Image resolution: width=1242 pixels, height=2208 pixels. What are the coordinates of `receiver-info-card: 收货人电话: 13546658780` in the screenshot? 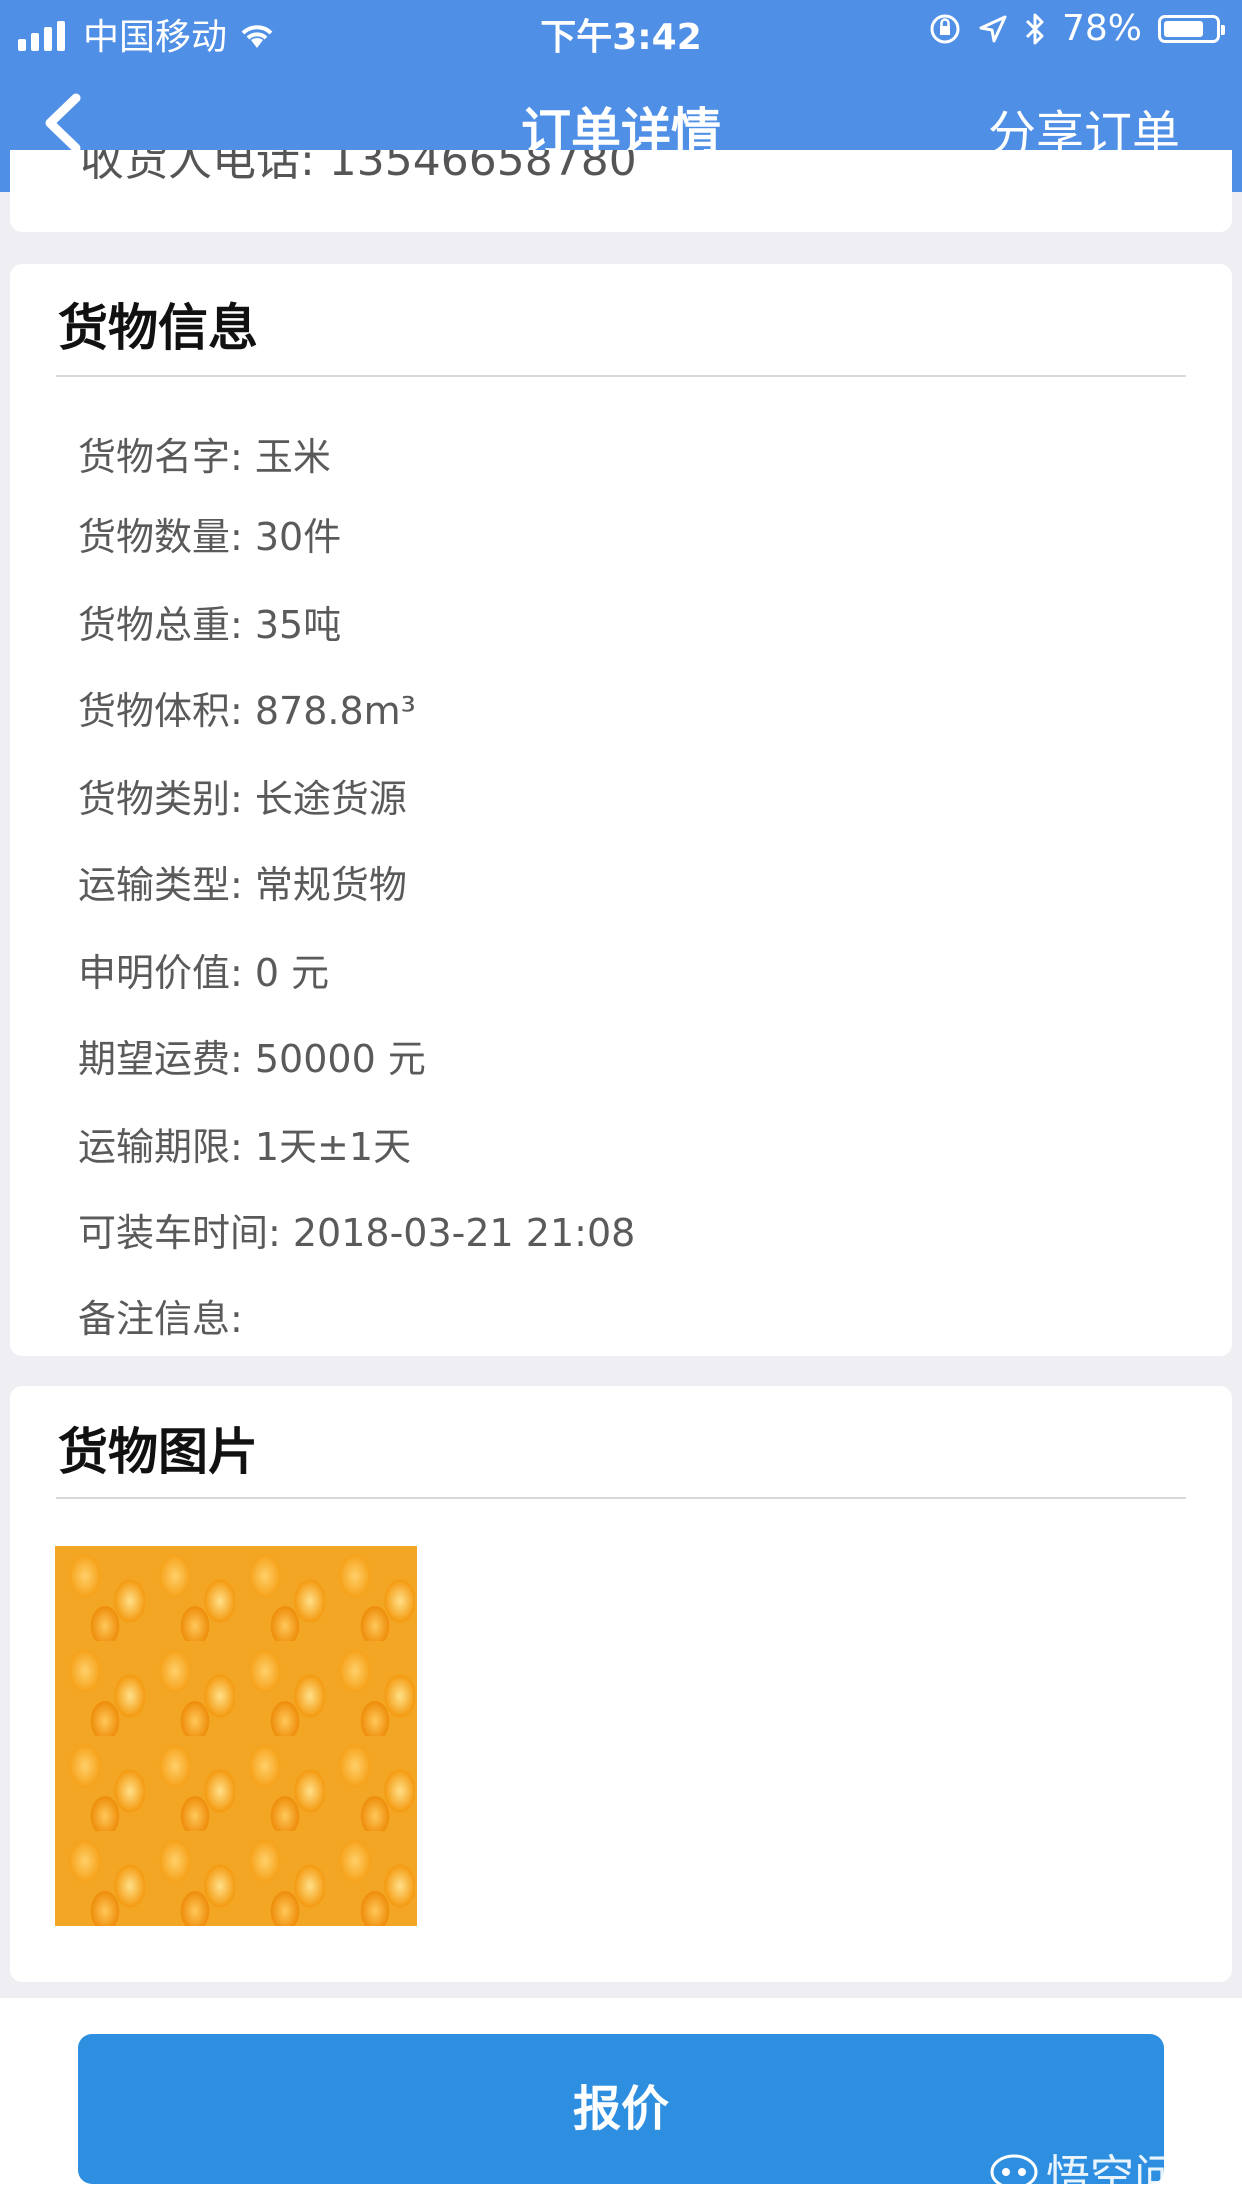 It's located at (621, 191).